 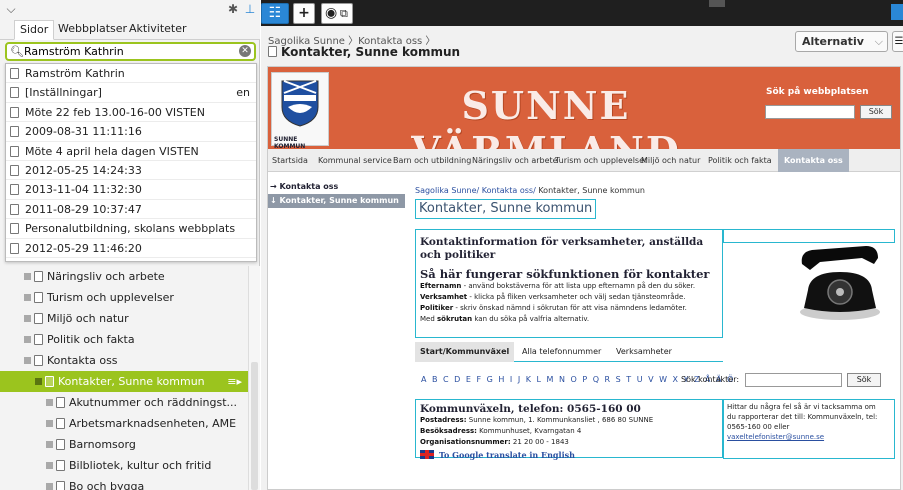 What do you see at coordinates (63, 93) in the screenshot?
I see `search-result-label: [Inställningar]` at bounding box center [63, 93].